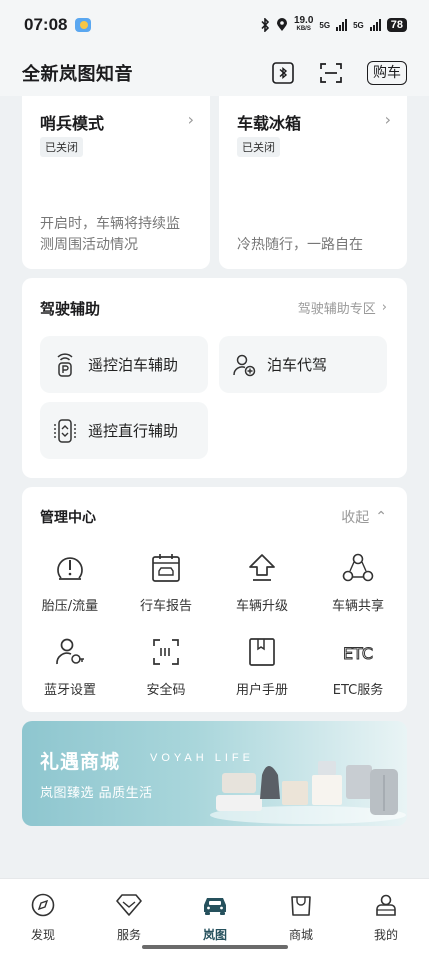 Image resolution: width=429 pixels, height=960 pixels. What do you see at coordinates (65, 365) in the screenshot?
I see `remote-parking-icon` at bounding box center [65, 365].